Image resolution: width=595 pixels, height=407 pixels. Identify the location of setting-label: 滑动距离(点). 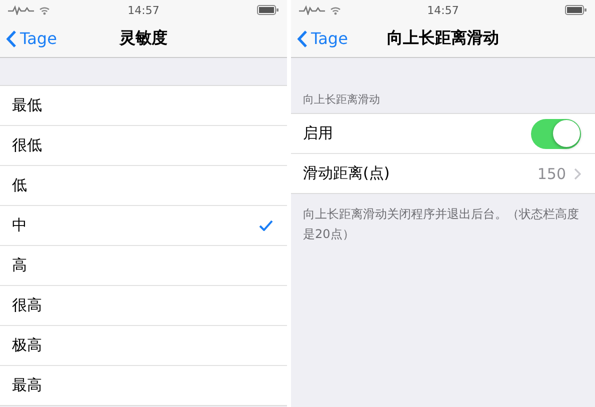
(346, 173).